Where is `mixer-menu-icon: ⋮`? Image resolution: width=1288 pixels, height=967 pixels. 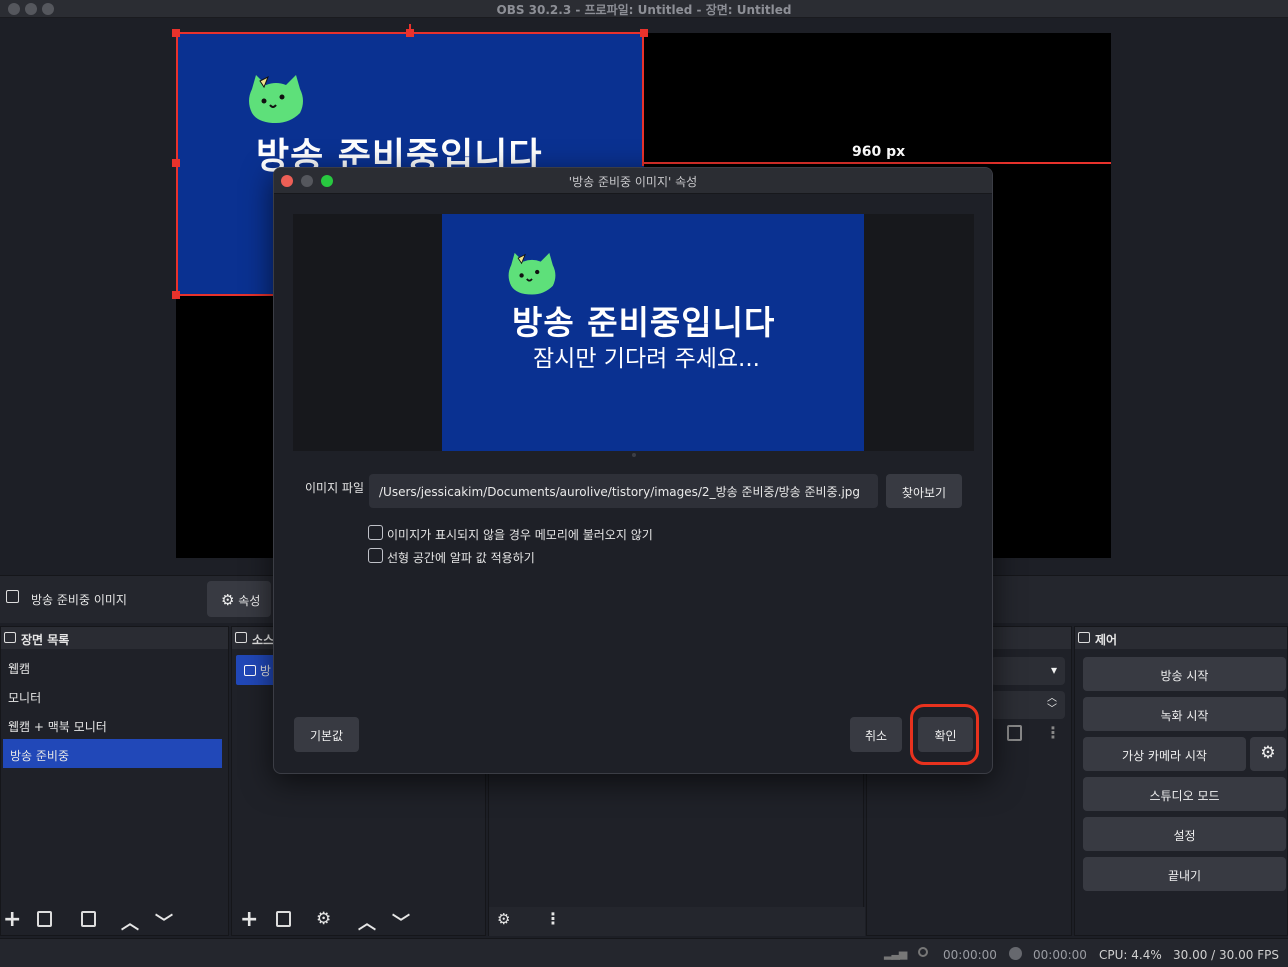 mixer-menu-icon: ⋮ is located at coordinates (553, 918).